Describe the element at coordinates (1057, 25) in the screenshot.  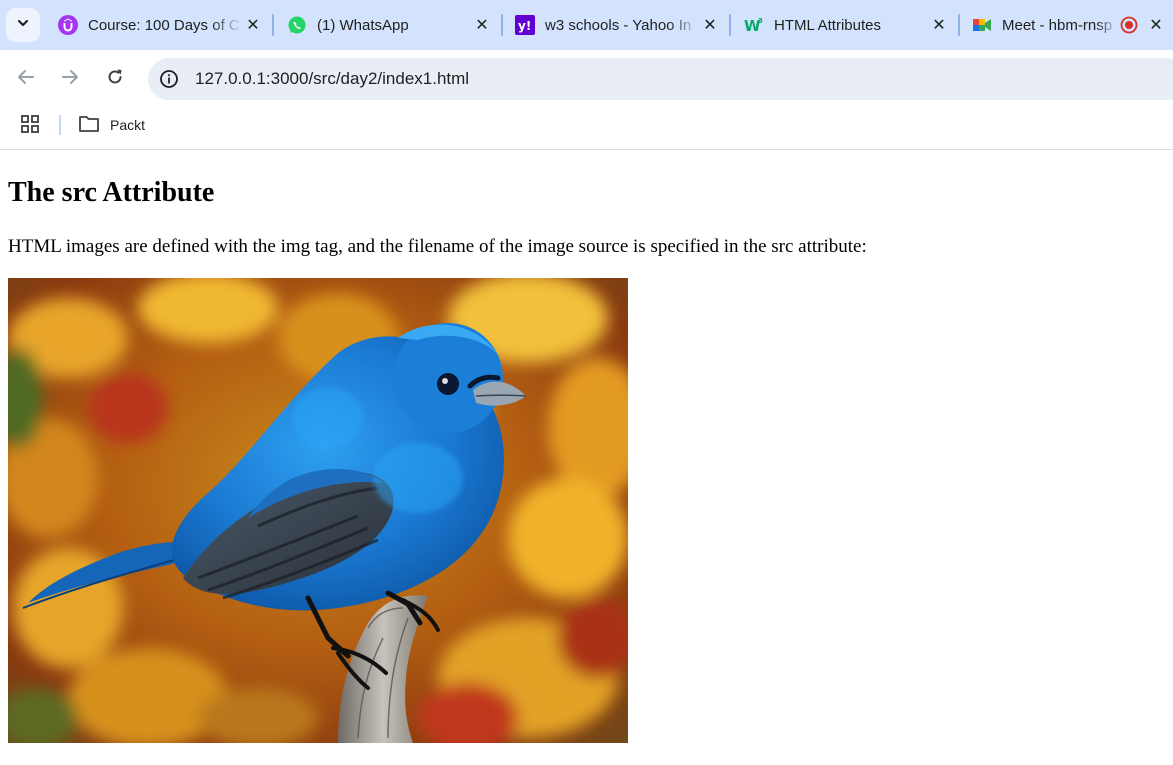
I see `tab-title: Meet - hbm-rnsp` at that location.